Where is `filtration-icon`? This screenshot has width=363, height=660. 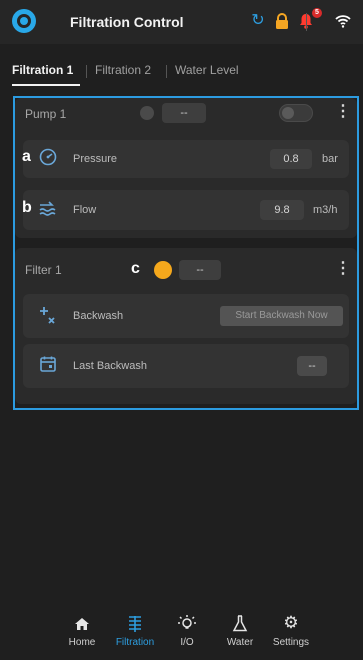
filtration-icon is located at coordinates (135, 623).